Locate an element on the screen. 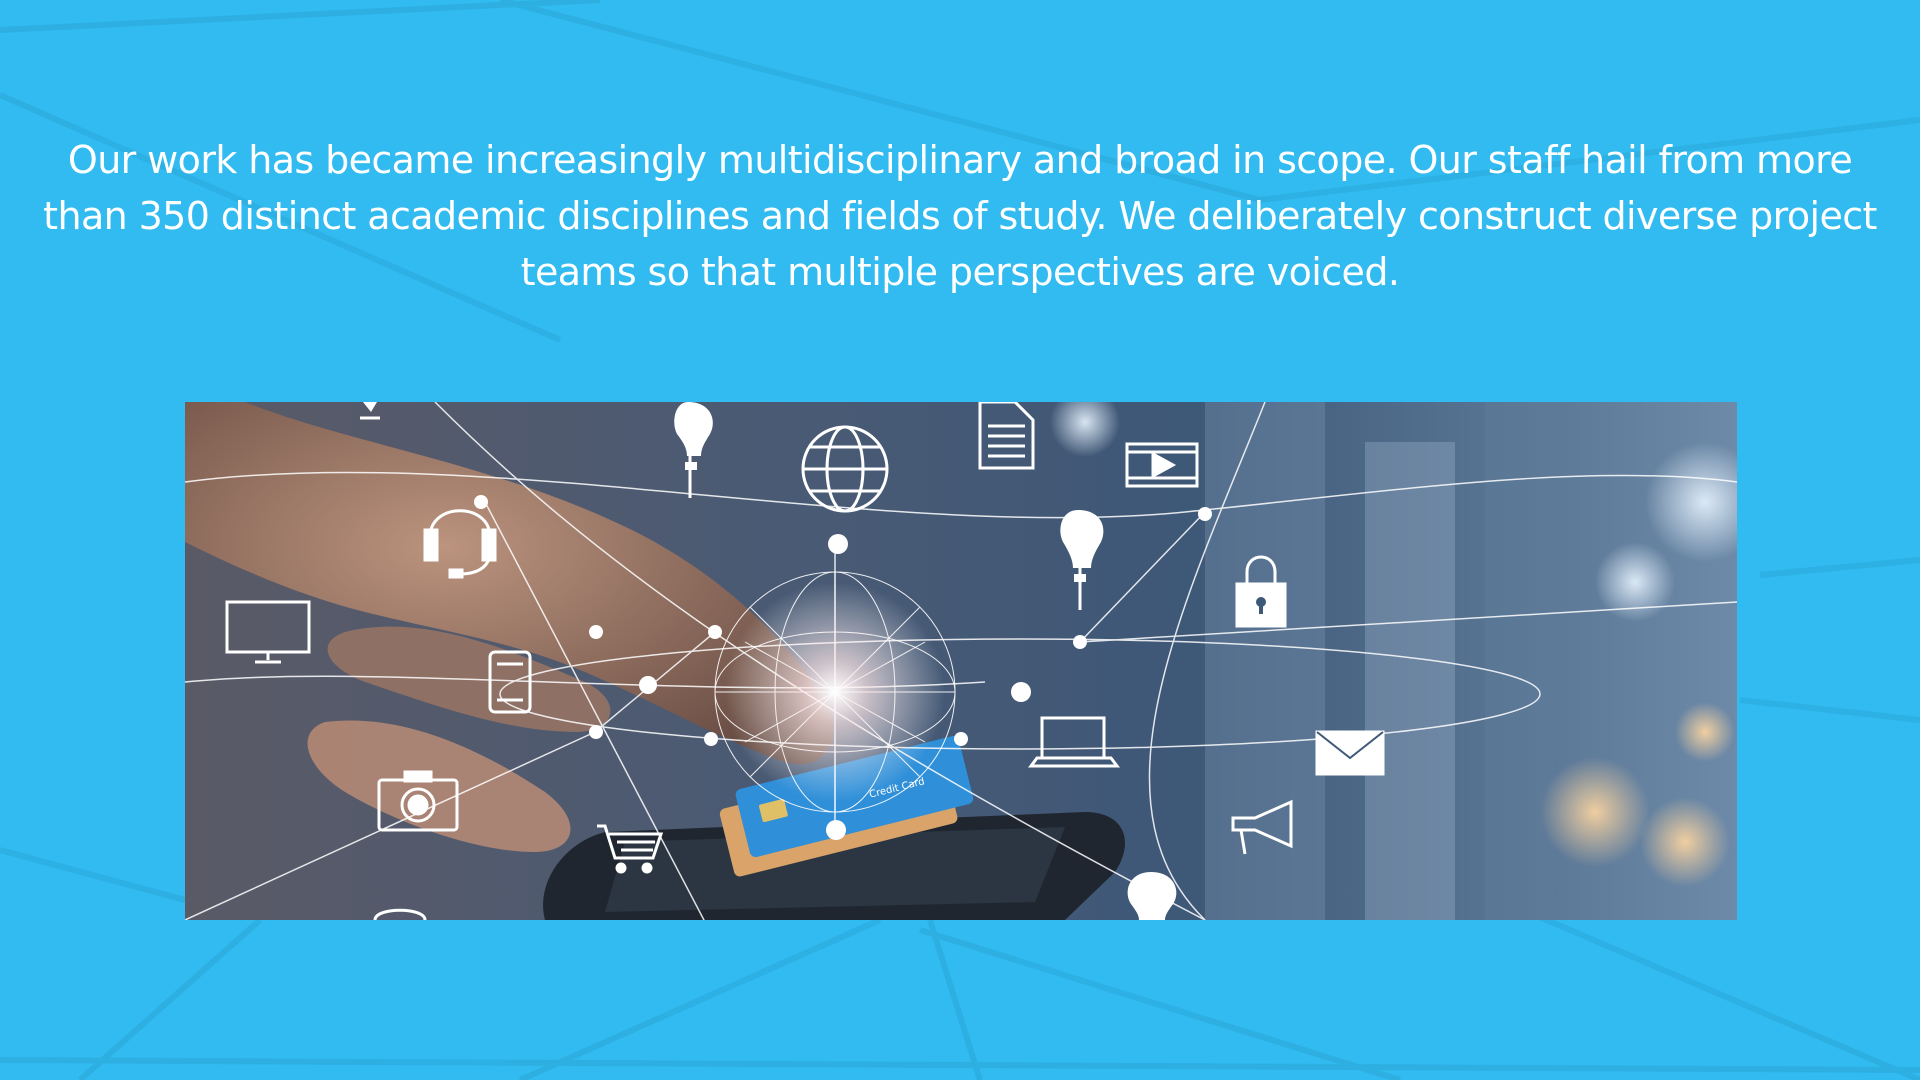  envelope-icon is located at coordinates (1350, 753).